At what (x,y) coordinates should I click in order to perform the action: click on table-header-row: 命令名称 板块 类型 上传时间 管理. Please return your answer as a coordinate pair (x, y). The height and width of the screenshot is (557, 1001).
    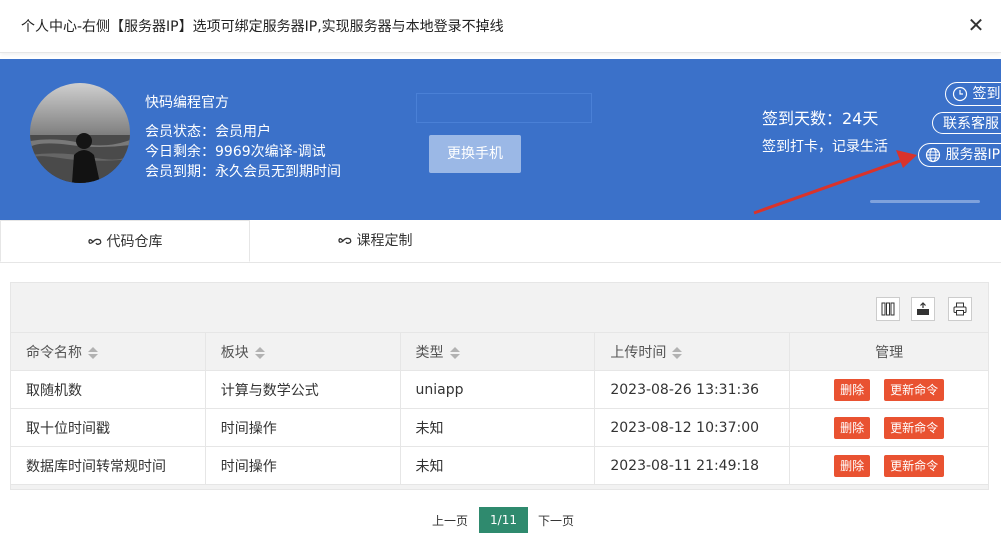
    Looking at the image, I should click on (499, 351).